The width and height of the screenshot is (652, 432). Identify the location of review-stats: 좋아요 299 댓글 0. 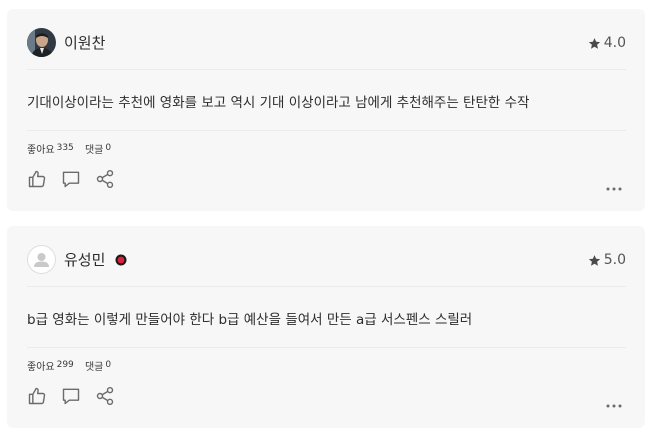
(69, 365).